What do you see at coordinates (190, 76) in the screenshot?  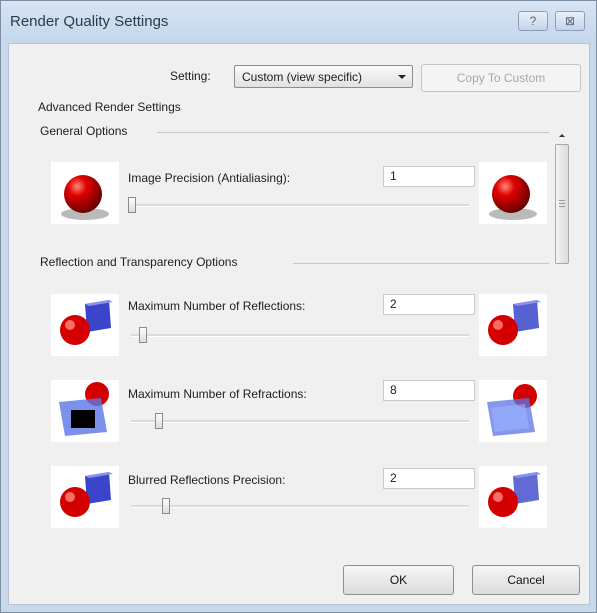 I see `setting-label: Setting:` at bounding box center [190, 76].